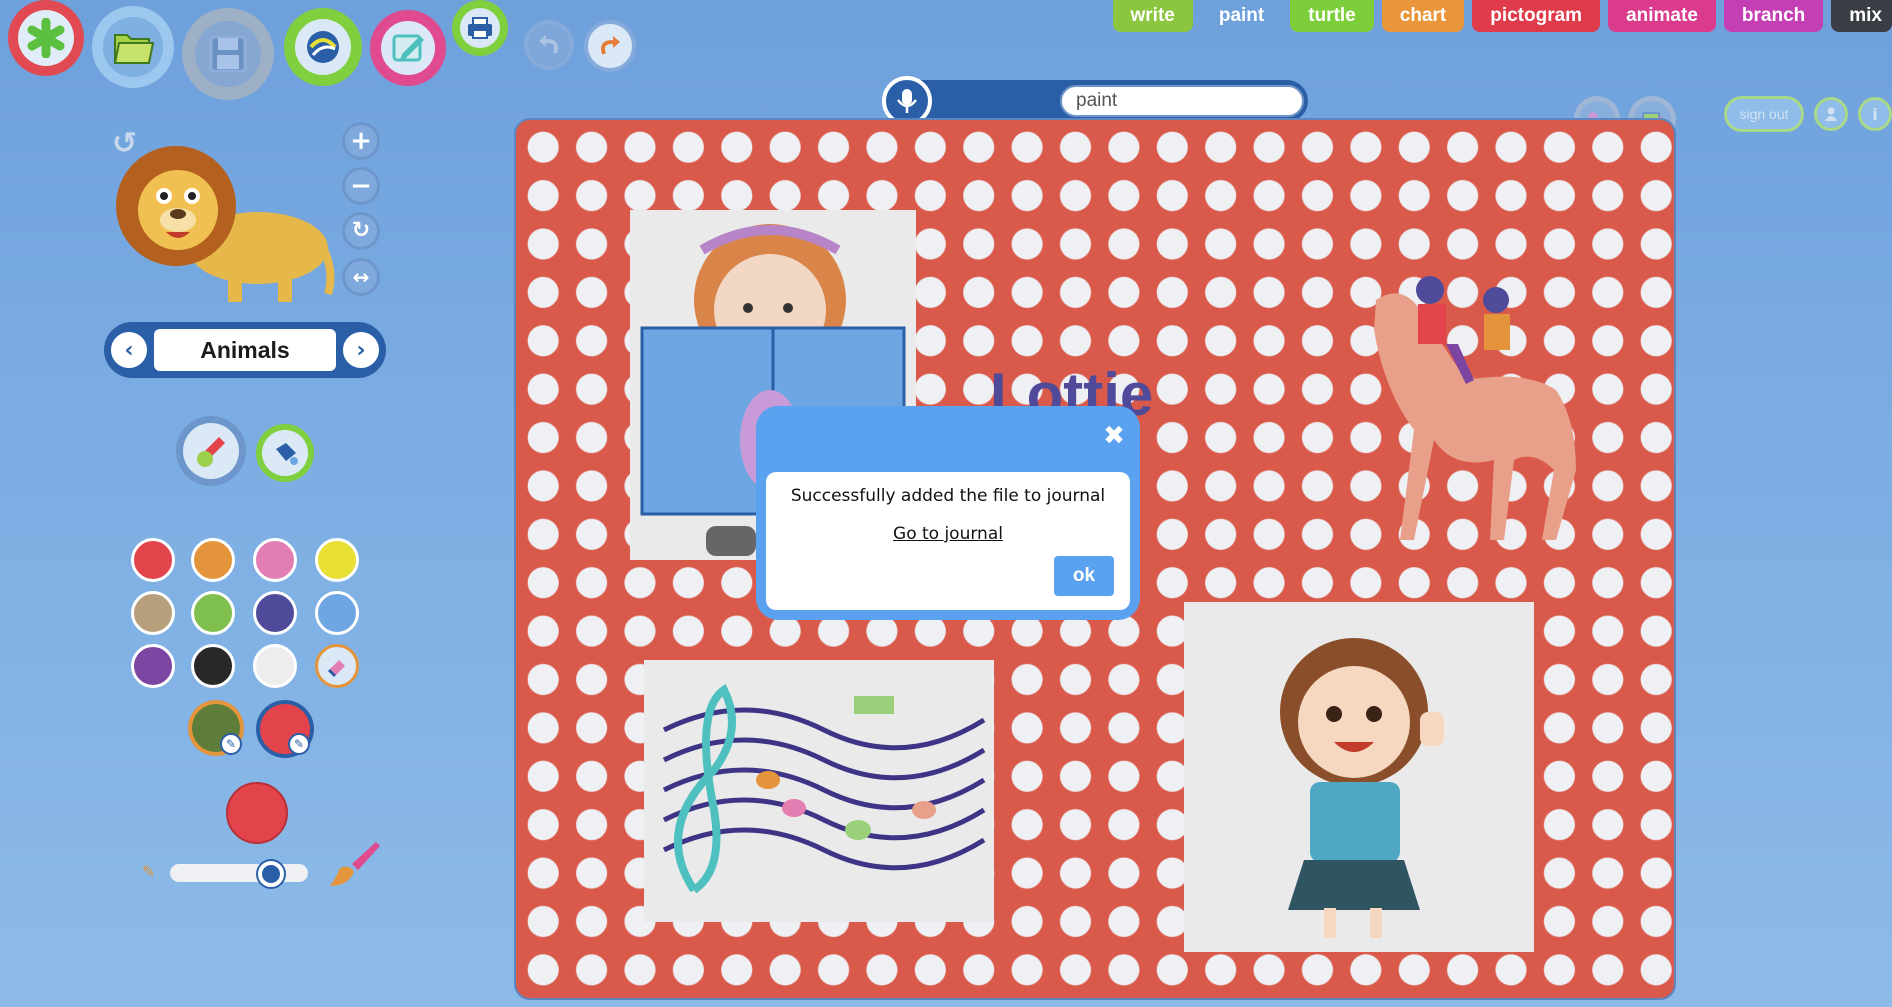  Describe the element at coordinates (1773, 16) in the screenshot. I see `tab-branch: branch` at that location.